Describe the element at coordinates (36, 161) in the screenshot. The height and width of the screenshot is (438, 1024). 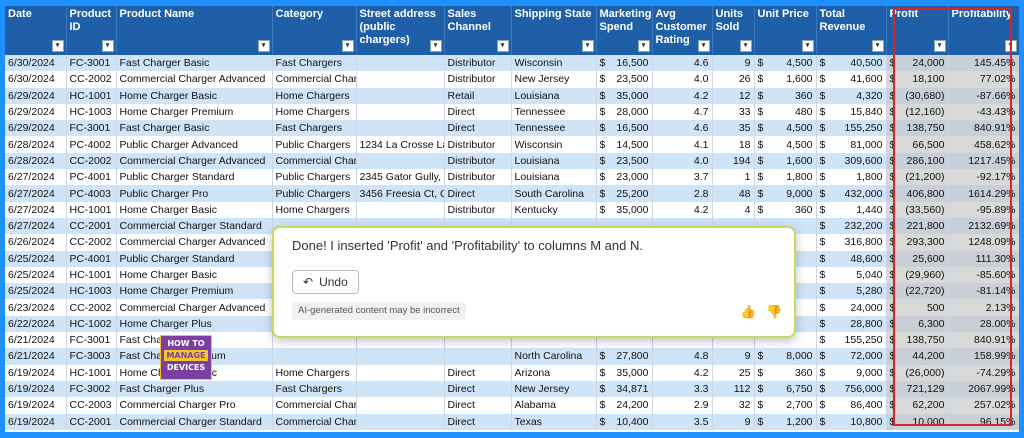
I see `table-cell: 6/28/2024` at that location.